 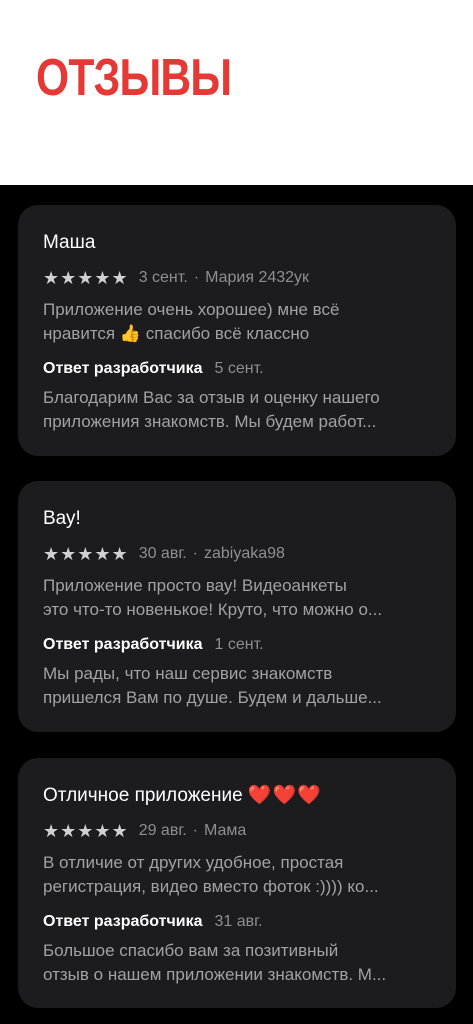 I want to click on review-body-line: Приложение просто вау! Видеоанкеты, so click(x=195, y=585).